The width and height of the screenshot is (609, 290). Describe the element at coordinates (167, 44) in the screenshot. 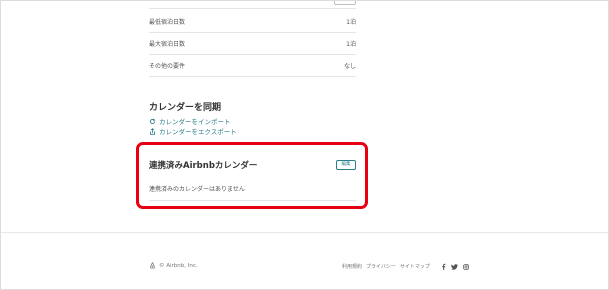

I see `max-nights-label: 最大宿泊日数` at that location.